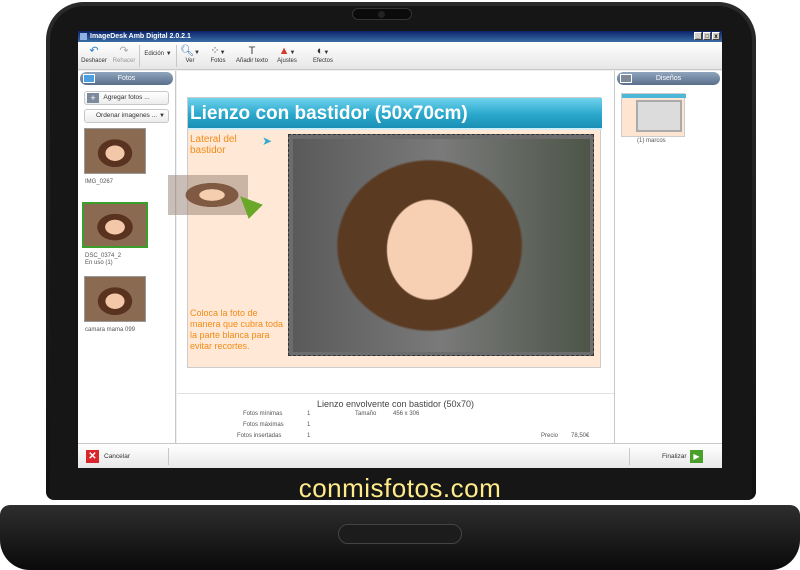  I want to click on price-value: 78,50€, so click(580, 436).